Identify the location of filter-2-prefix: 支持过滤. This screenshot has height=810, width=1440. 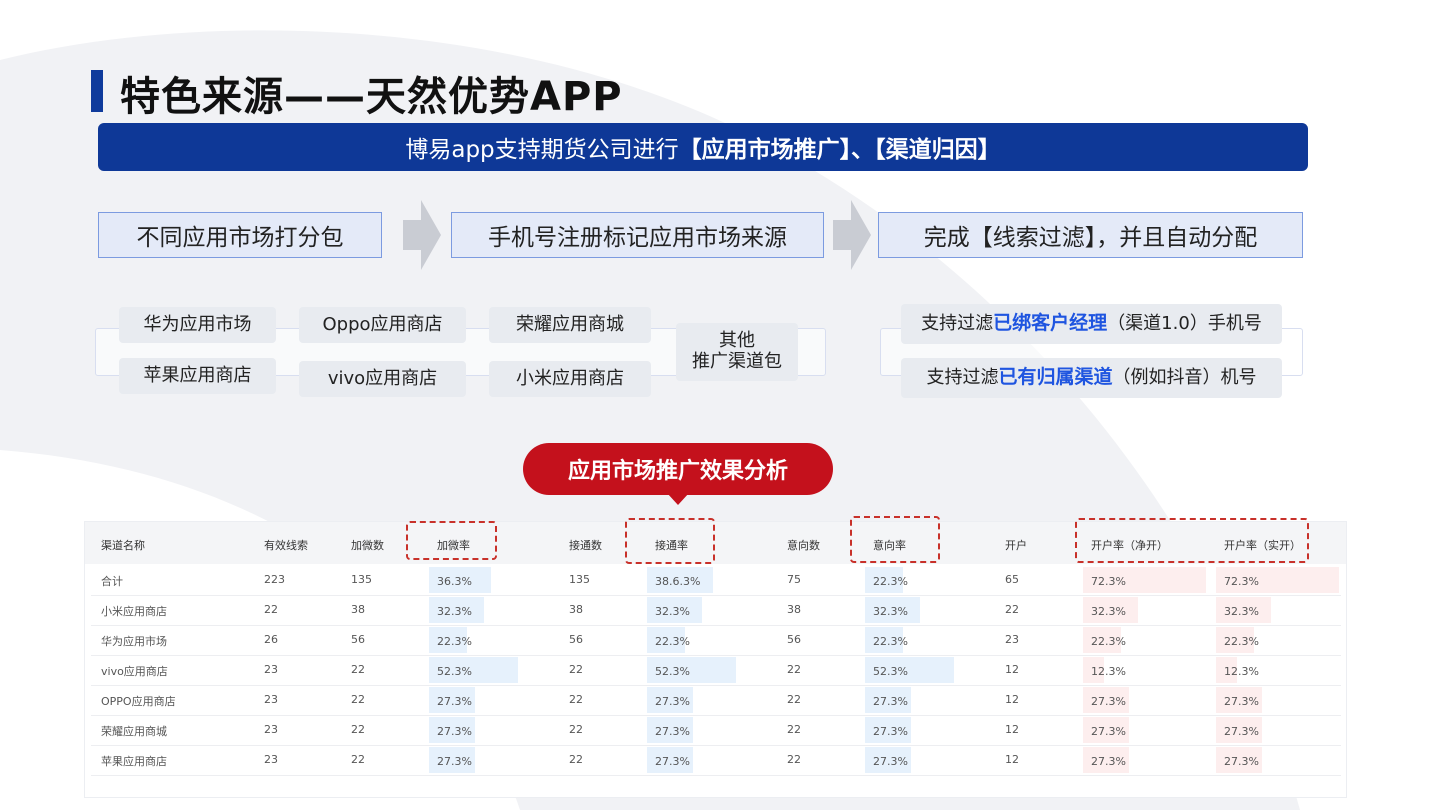
(962, 377).